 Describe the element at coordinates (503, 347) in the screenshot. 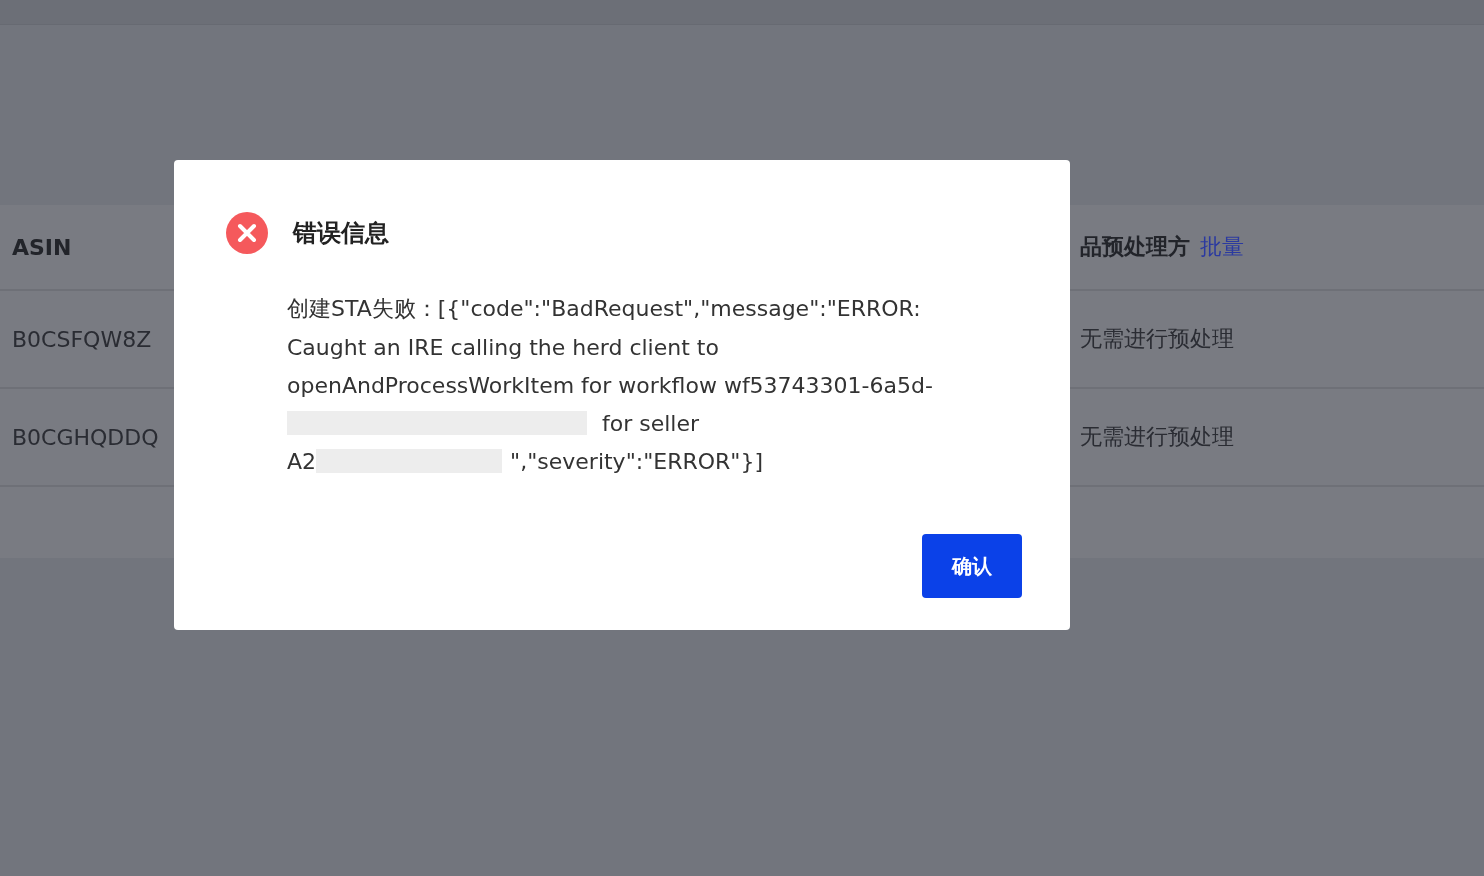

I see `message-text: Caught an IRE calling the herd client to` at that location.